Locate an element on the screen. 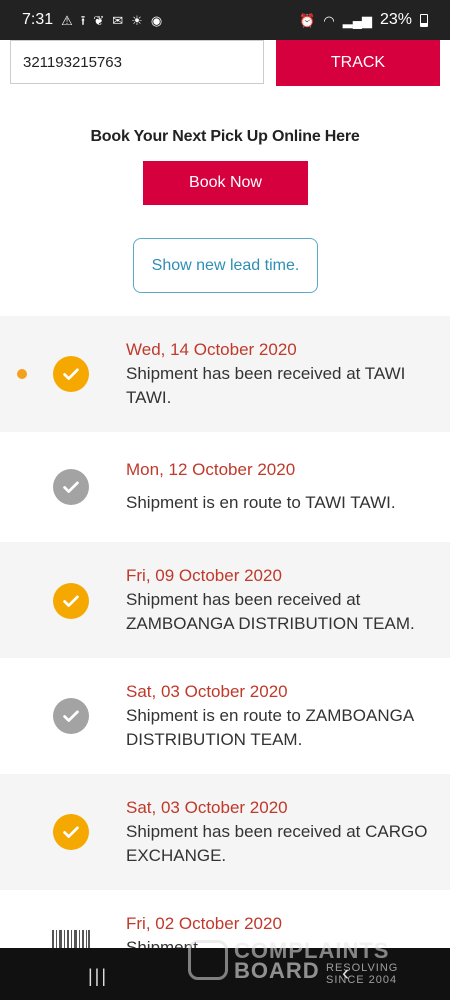  messenger-icon: ◉ is located at coordinates (156, 20).